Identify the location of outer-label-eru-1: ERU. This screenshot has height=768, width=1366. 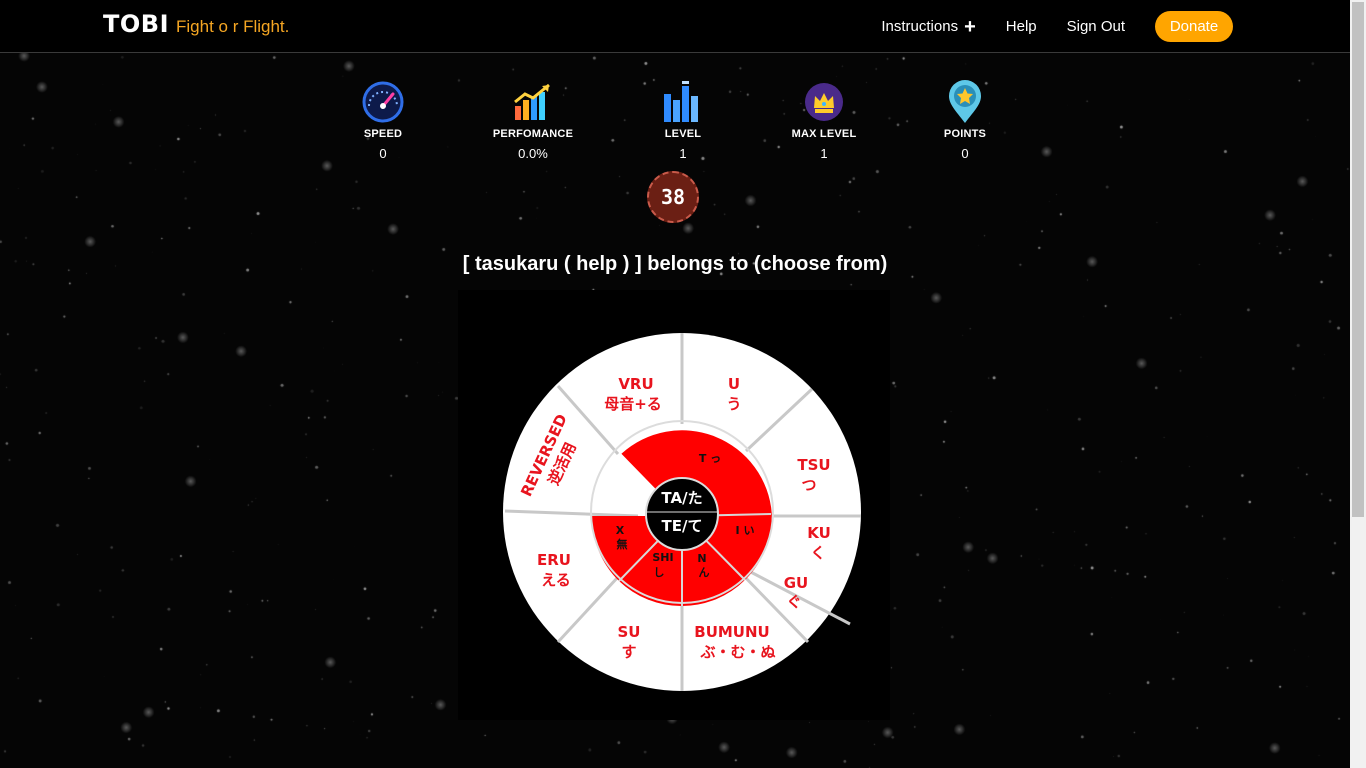
(554, 560).